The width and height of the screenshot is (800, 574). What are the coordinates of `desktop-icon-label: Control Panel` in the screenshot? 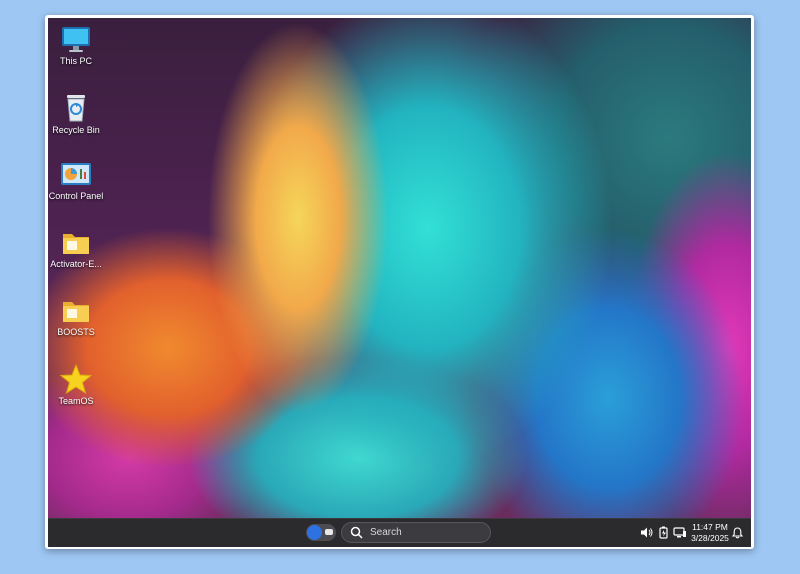 It's located at (76, 196).